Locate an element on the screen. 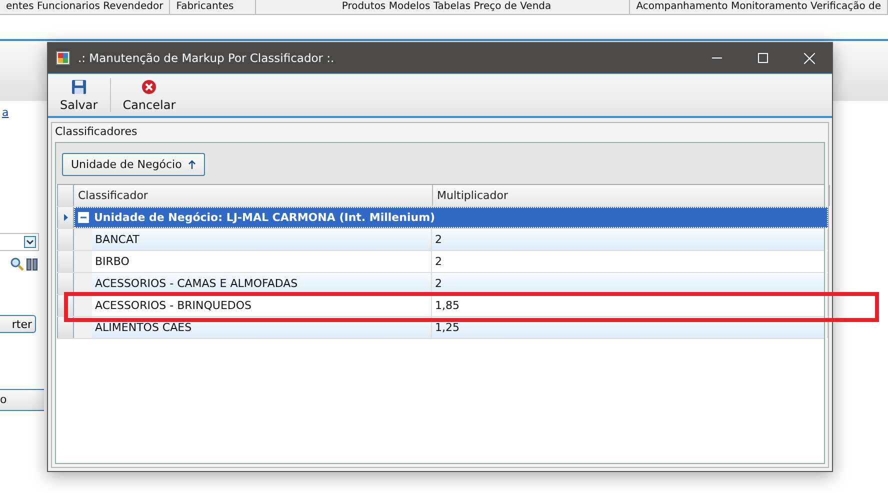  window-title: .: Manutenção de Markup Por Classificador :. is located at coordinates (206, 58).